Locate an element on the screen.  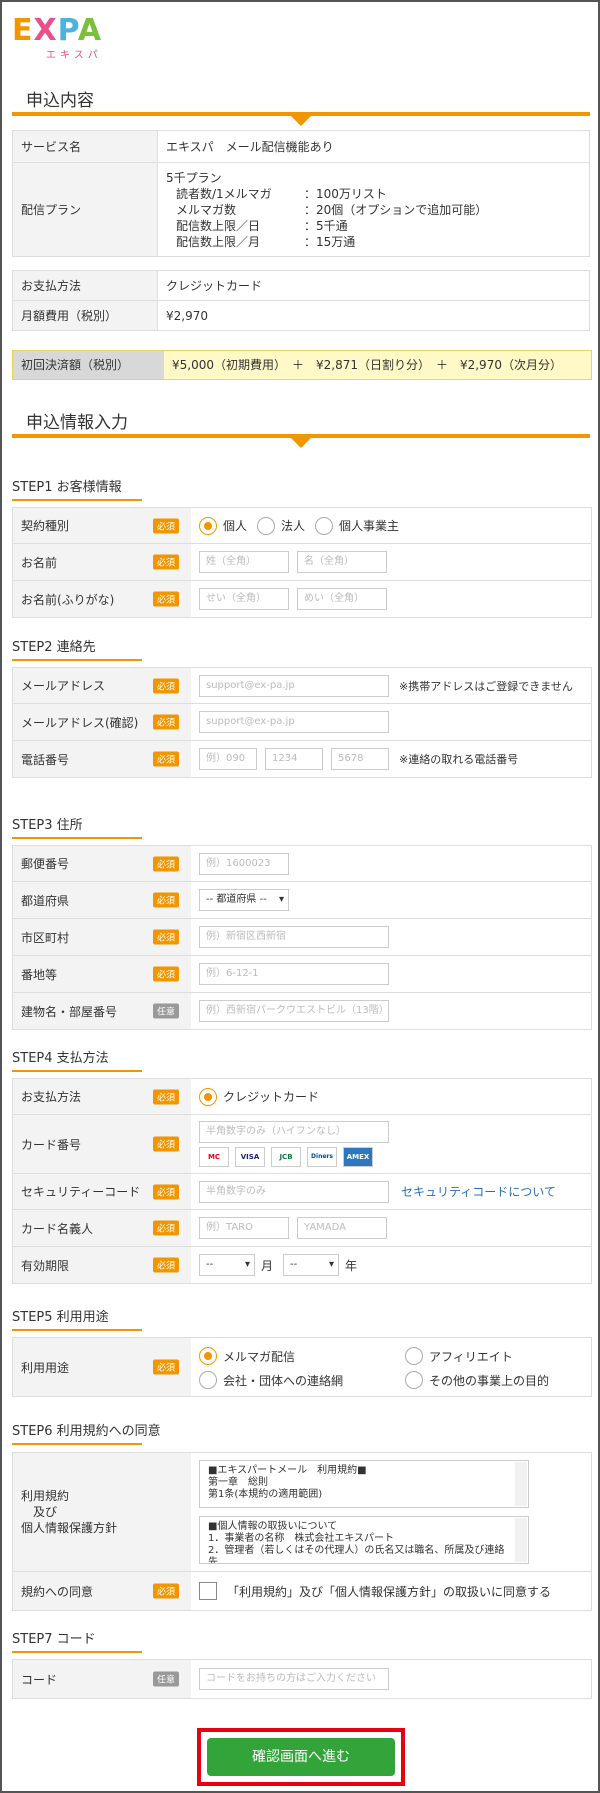
expiry-month-select: -- is located at coordinates (227, 1265).